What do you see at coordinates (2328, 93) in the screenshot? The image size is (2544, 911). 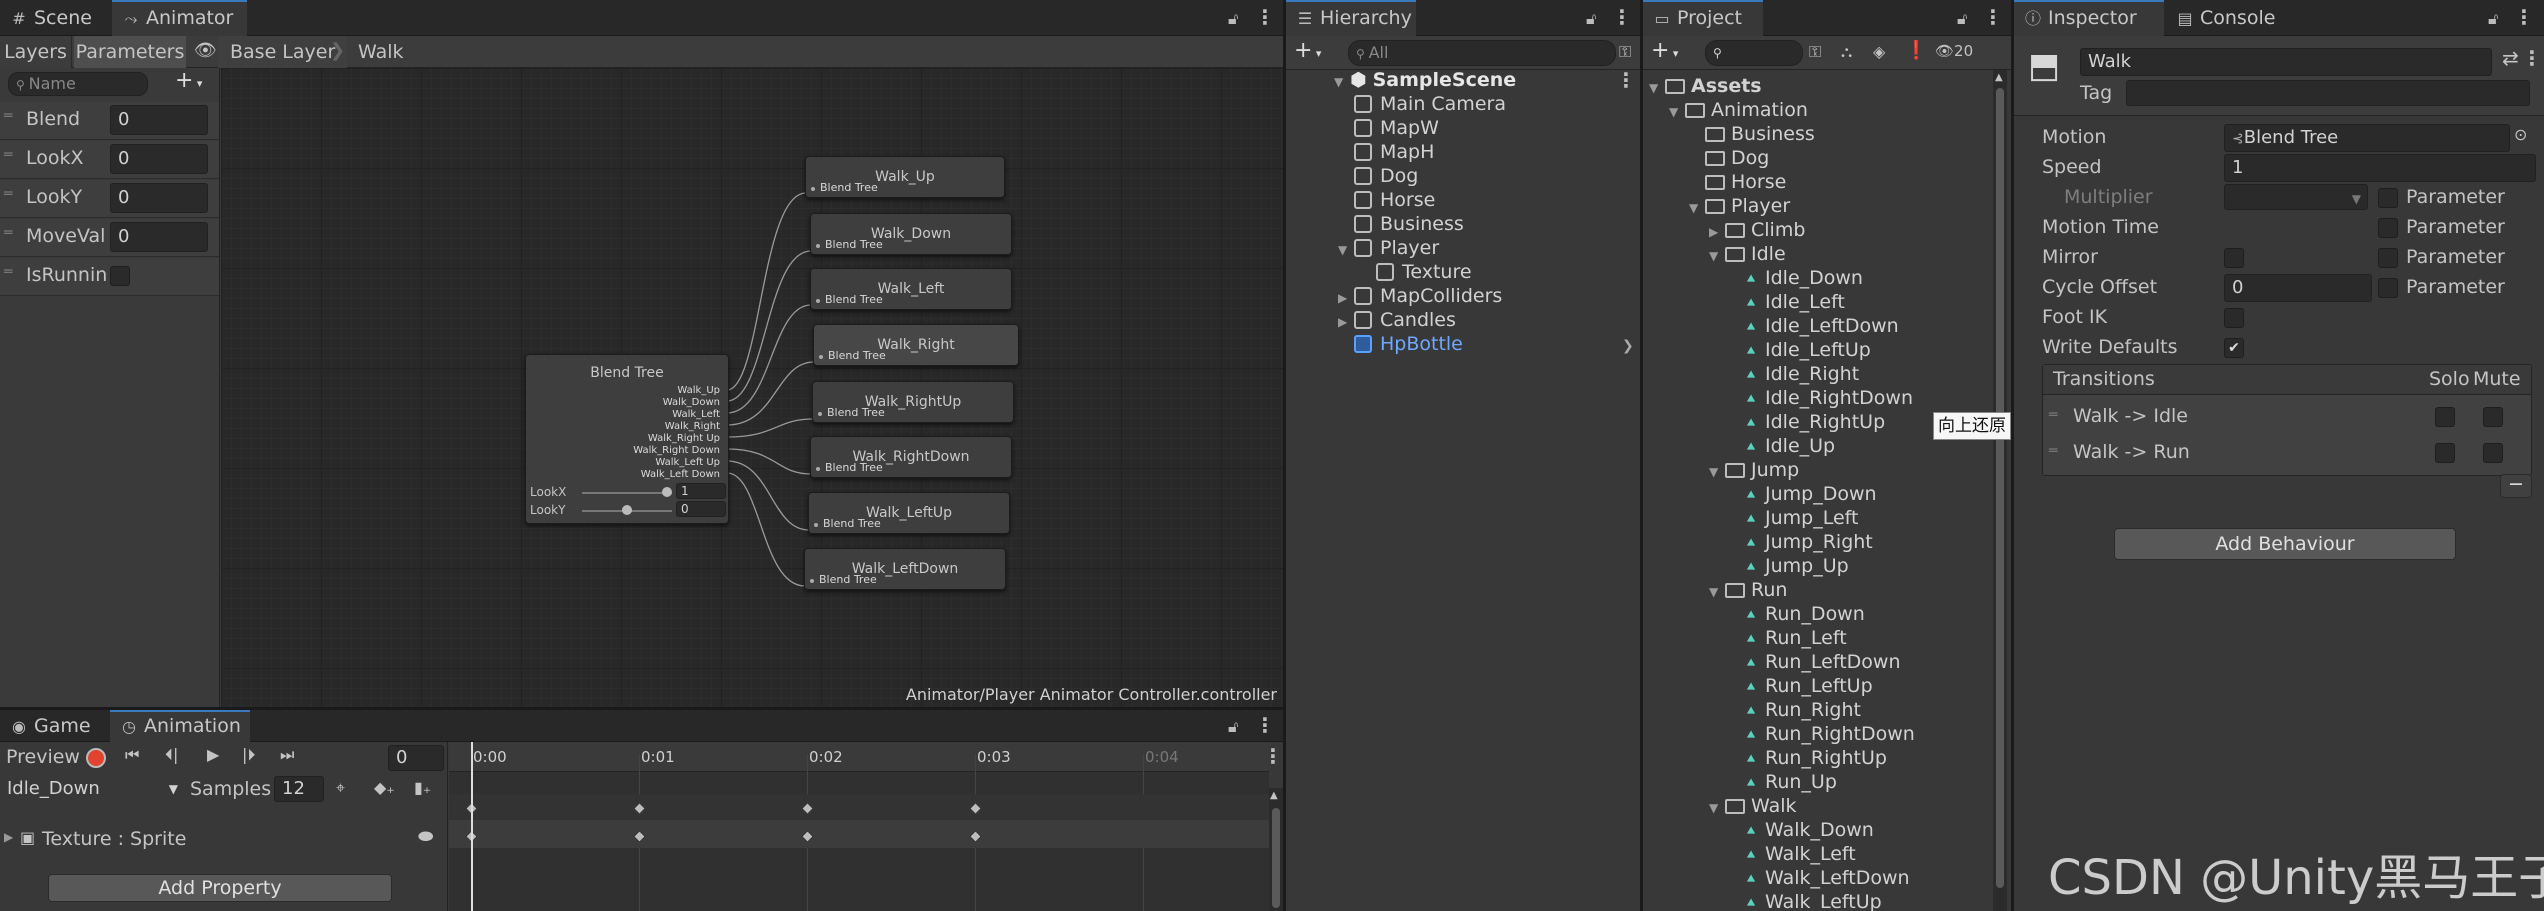 I see `tag-input` at bounding box center [2328, 93].